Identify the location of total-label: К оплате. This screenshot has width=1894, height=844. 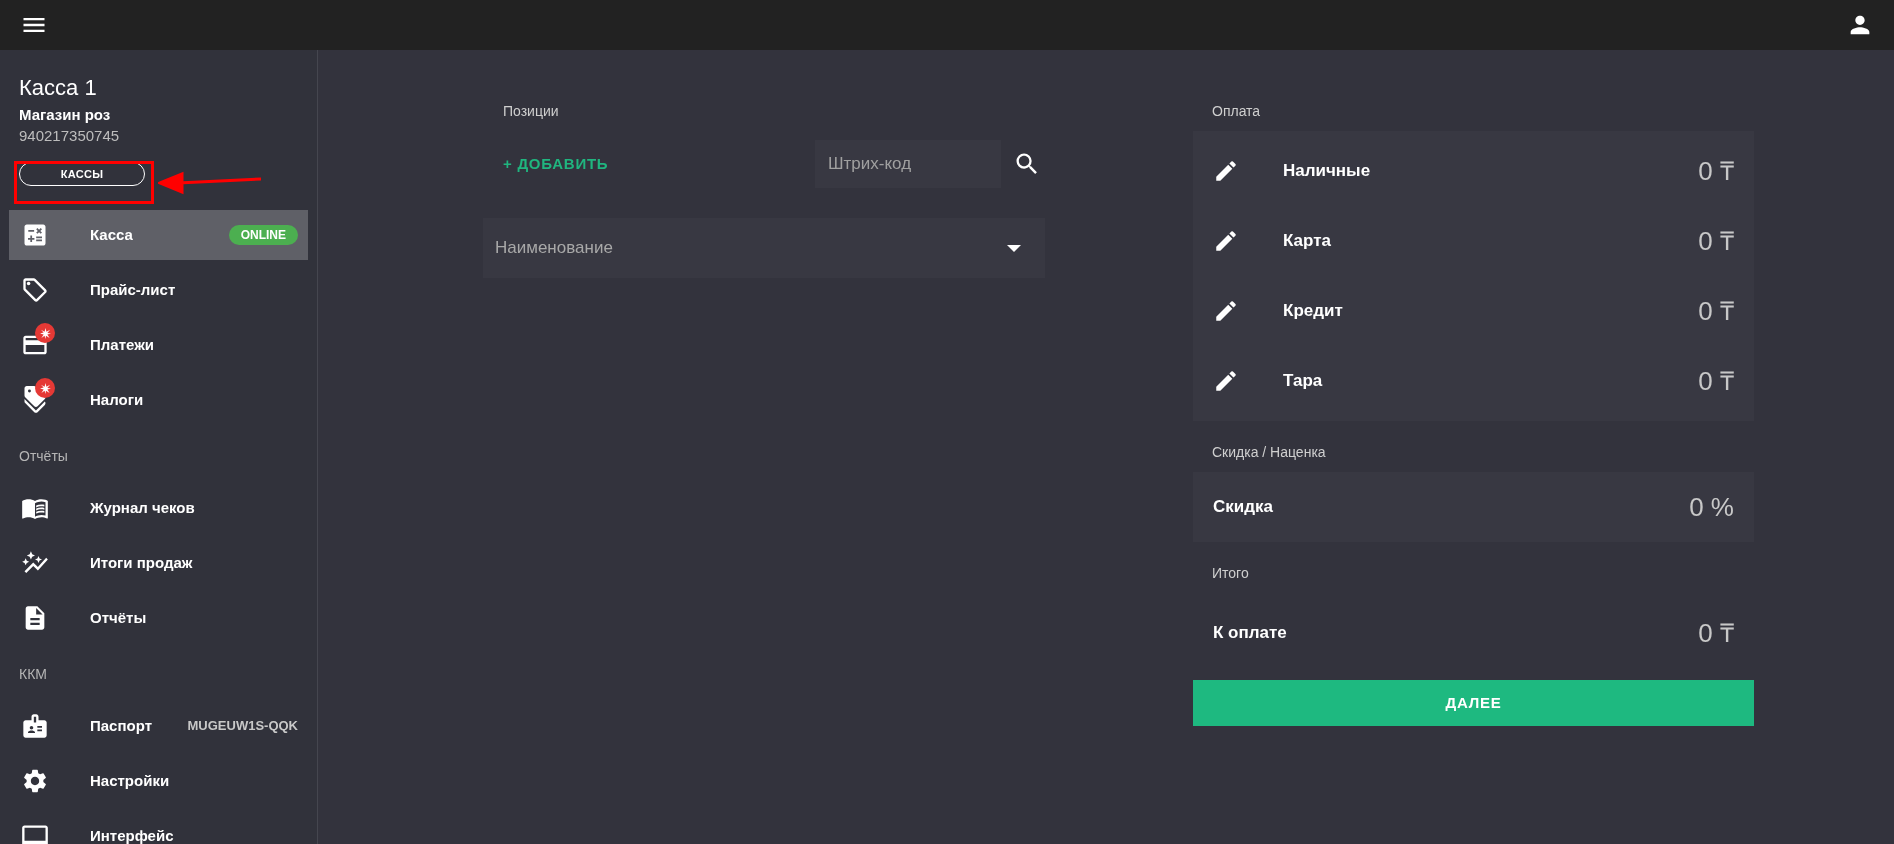
(1250, 633).